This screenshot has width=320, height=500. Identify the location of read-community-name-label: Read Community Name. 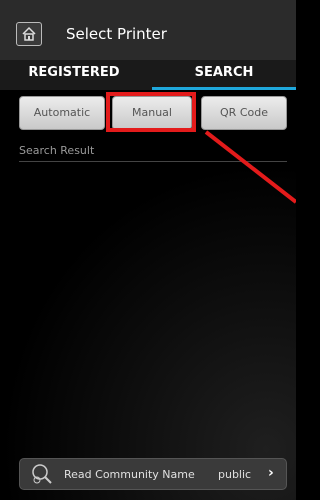
(129, 474).